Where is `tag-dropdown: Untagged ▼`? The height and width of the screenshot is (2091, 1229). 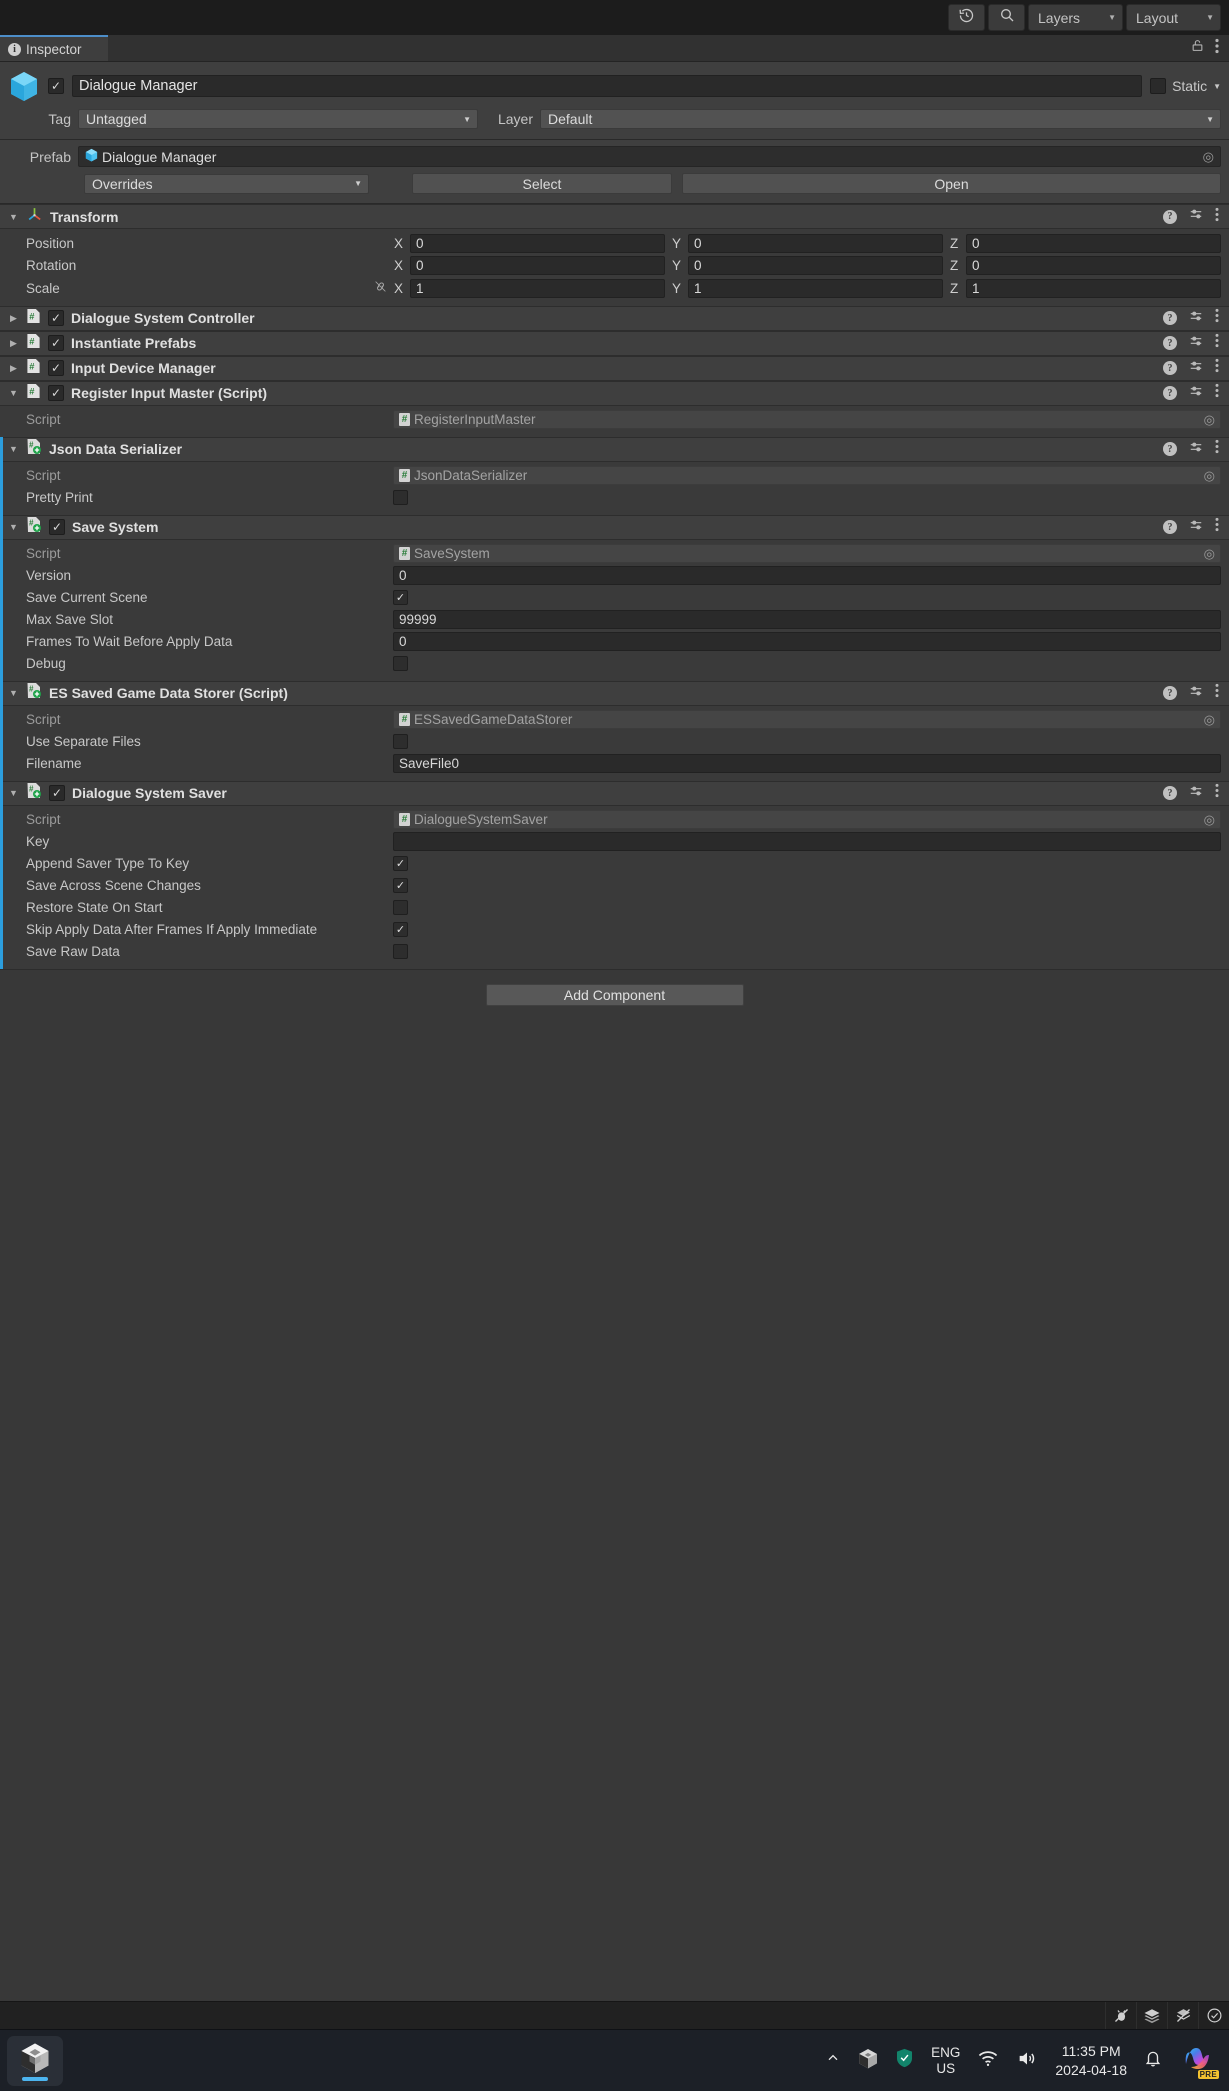 tag-dropdown: Untagged ▼ is located at coordinates (278, 119).